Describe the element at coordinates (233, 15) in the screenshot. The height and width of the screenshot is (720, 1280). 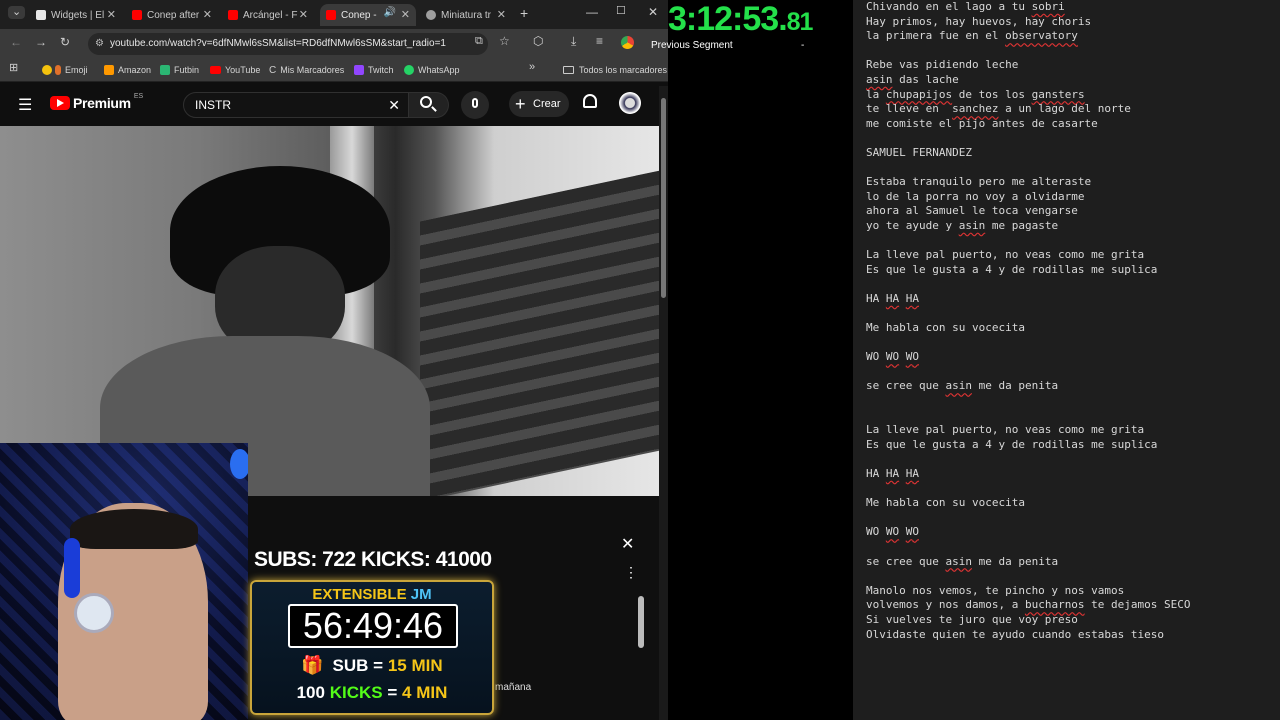
I see `youtube-favicon-icon` at that location.